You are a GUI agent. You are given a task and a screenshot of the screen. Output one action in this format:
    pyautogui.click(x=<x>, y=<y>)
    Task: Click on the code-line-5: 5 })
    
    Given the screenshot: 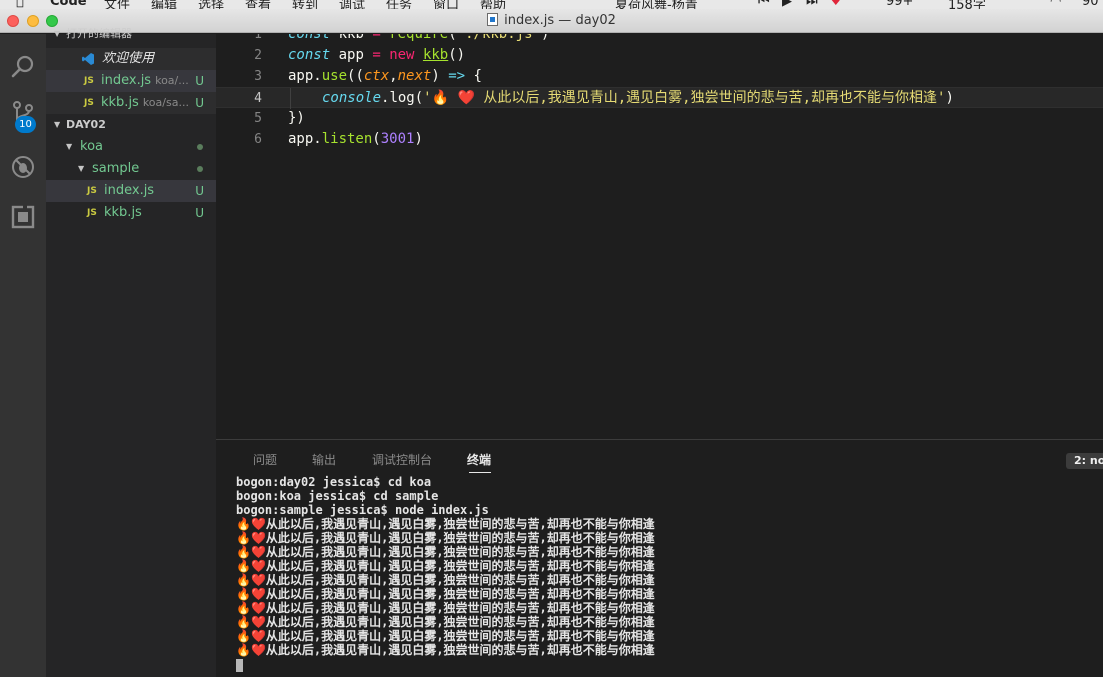 What is the action you would take?
    pyautogui.click(x=659, y=118)
    